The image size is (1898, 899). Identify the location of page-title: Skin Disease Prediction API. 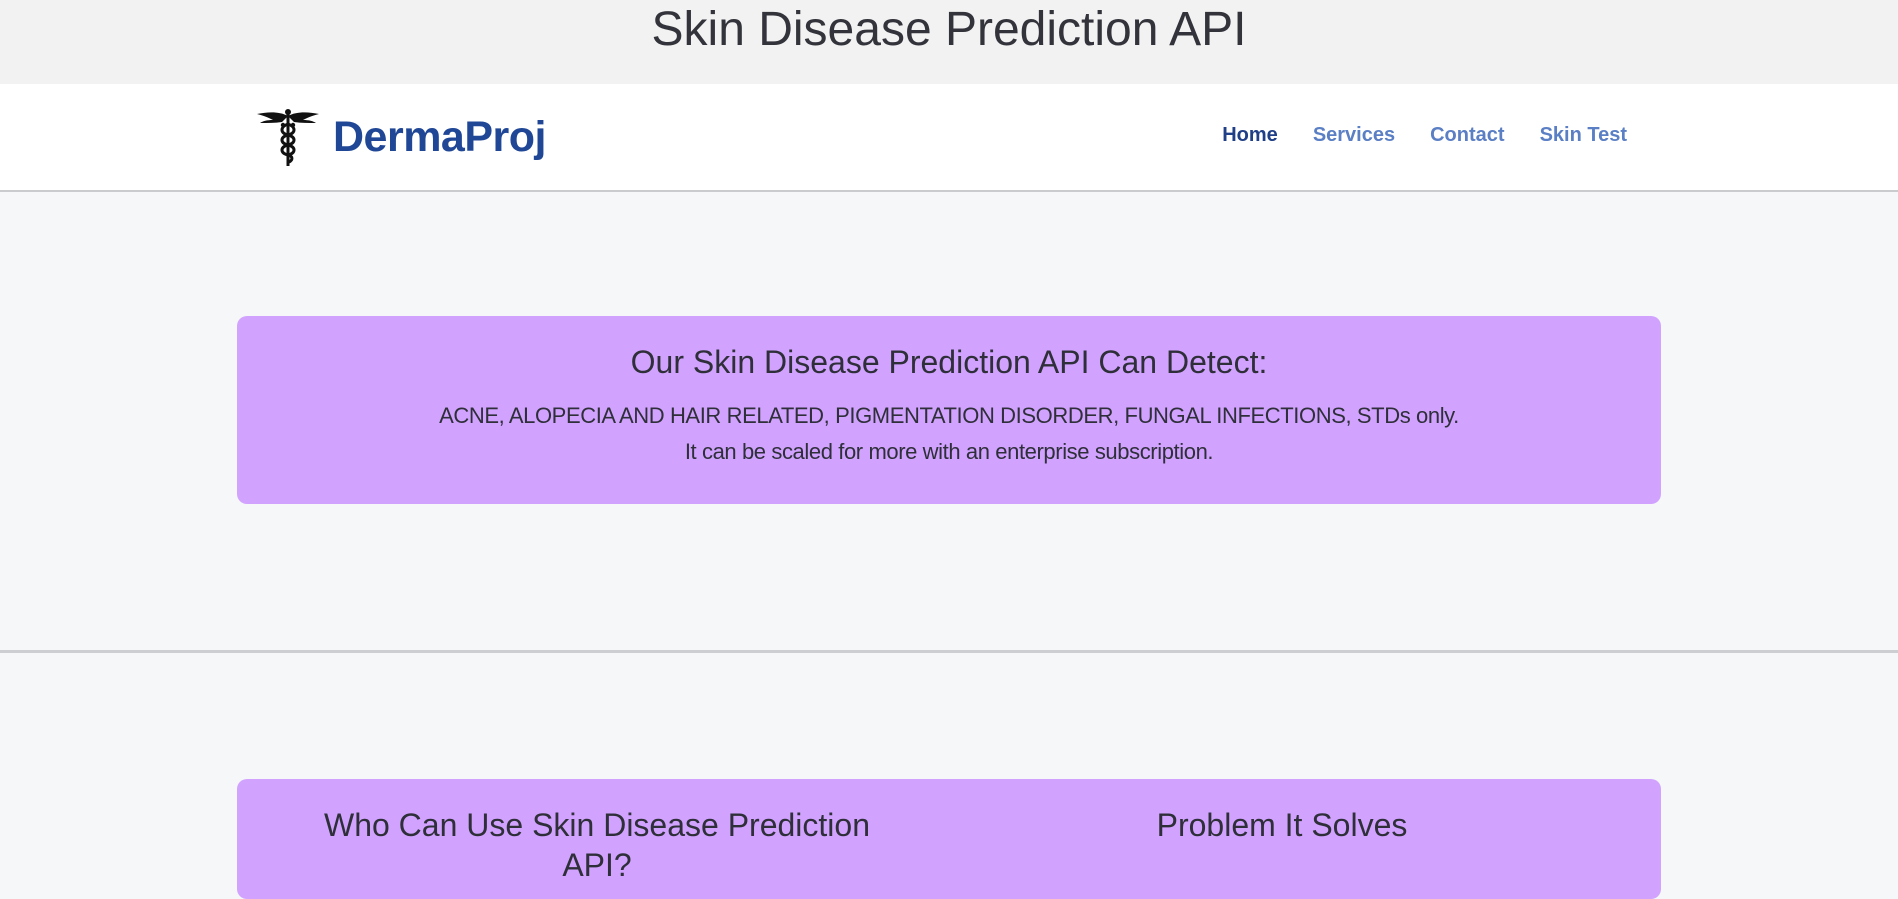
(949, 29).